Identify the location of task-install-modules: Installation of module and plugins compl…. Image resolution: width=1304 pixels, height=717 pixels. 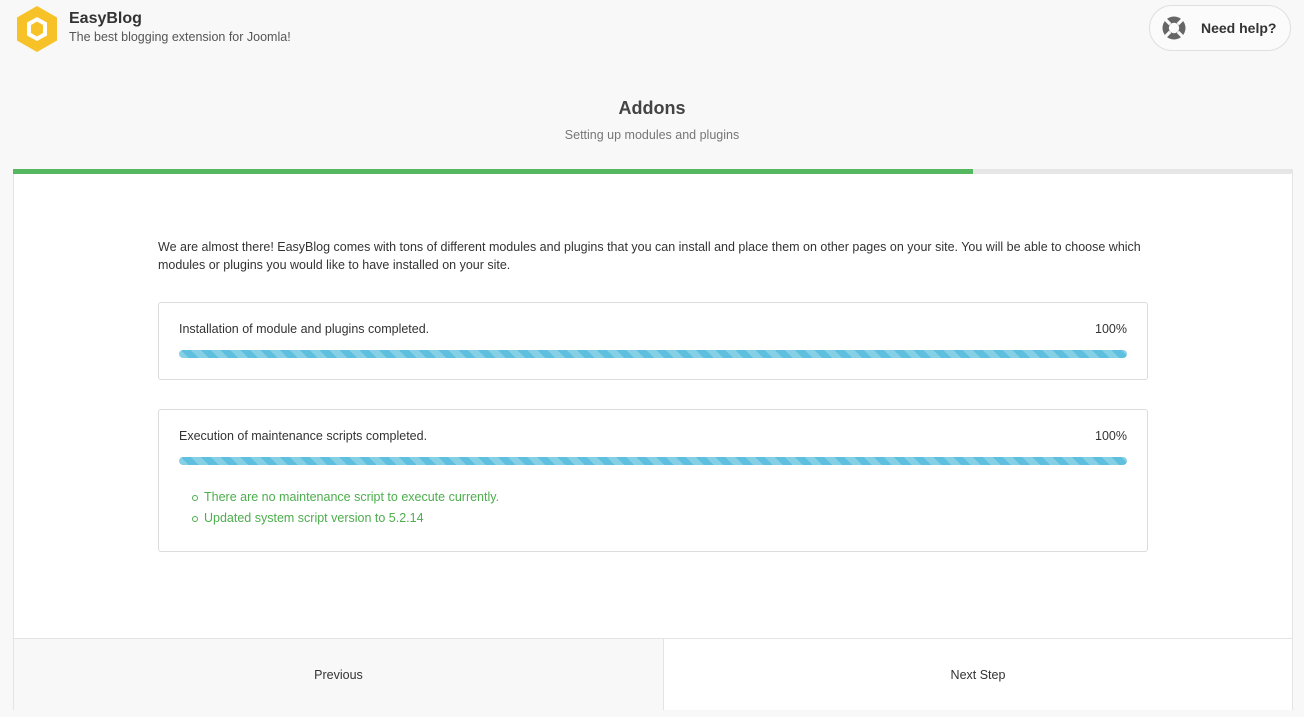
(653, 341).